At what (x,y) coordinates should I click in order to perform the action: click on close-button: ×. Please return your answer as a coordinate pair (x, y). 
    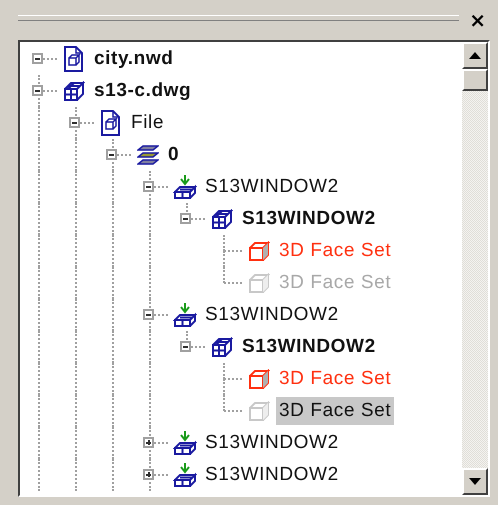
    Looking at the image, I should click on (477, 20).